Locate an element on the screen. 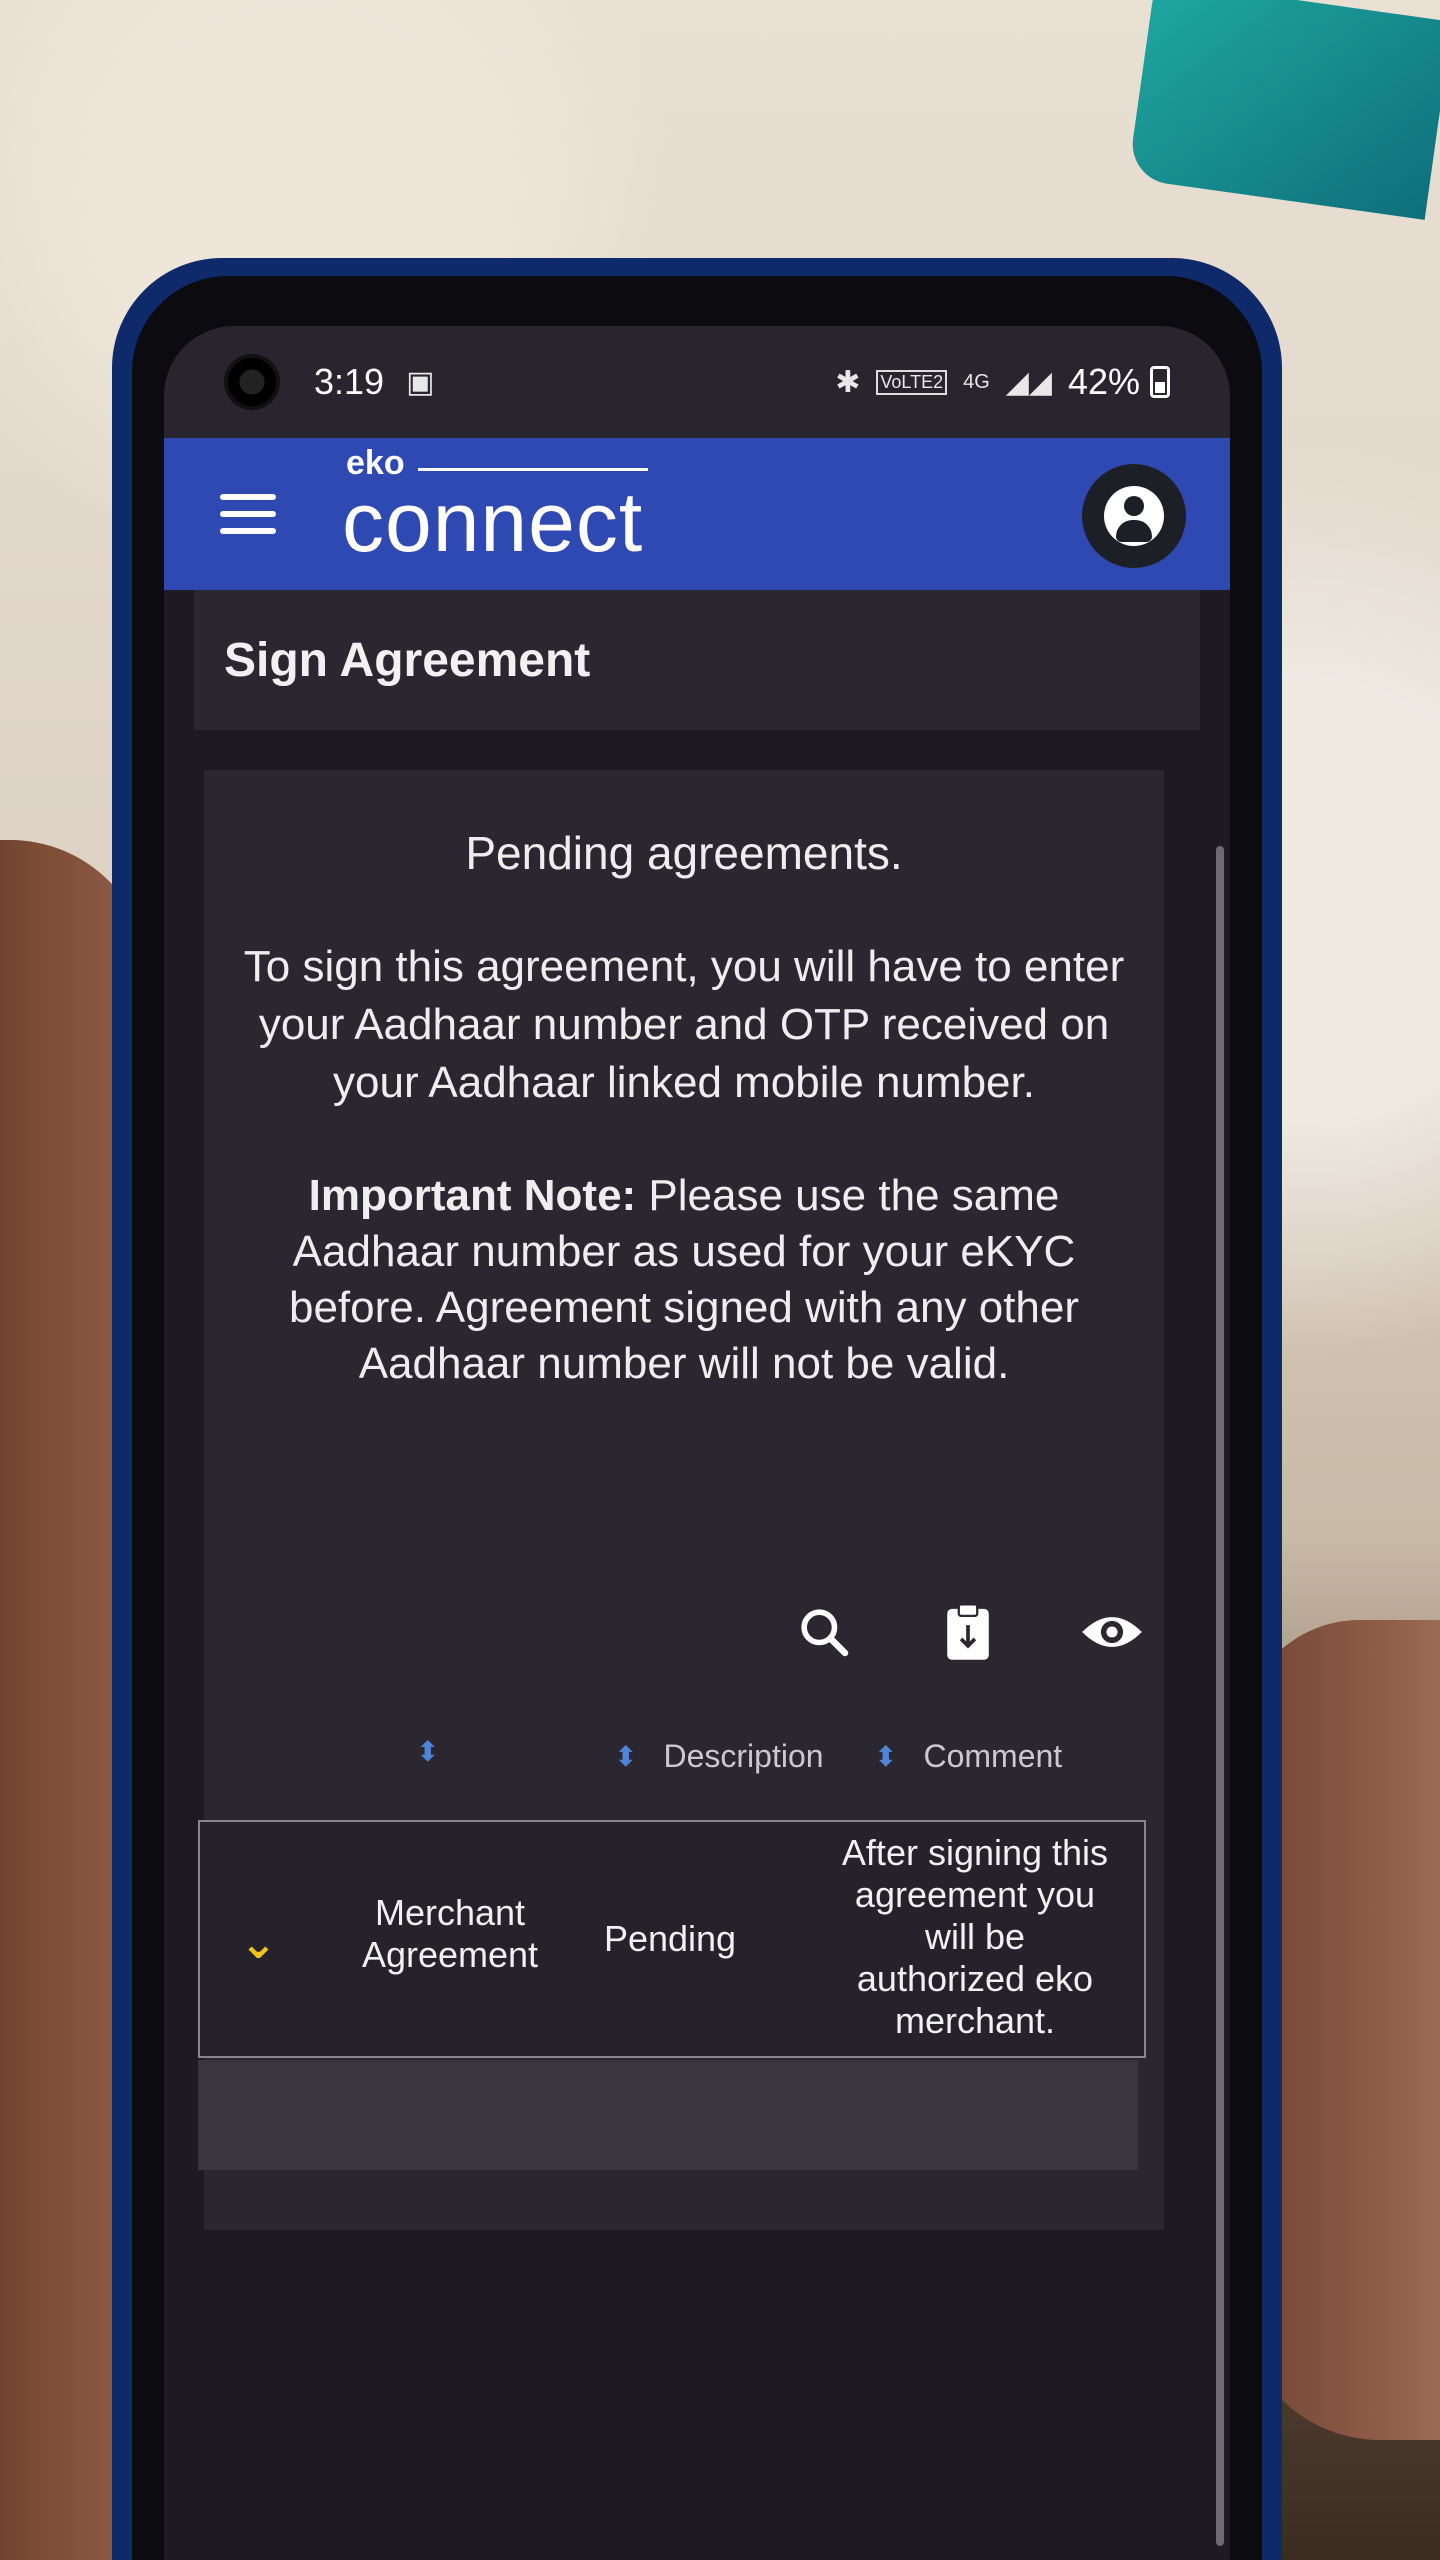 The width and height of the screenshot is (1440, 2560). column-header-comment: ⬍ Comment is located at coordinates (968, 1756).